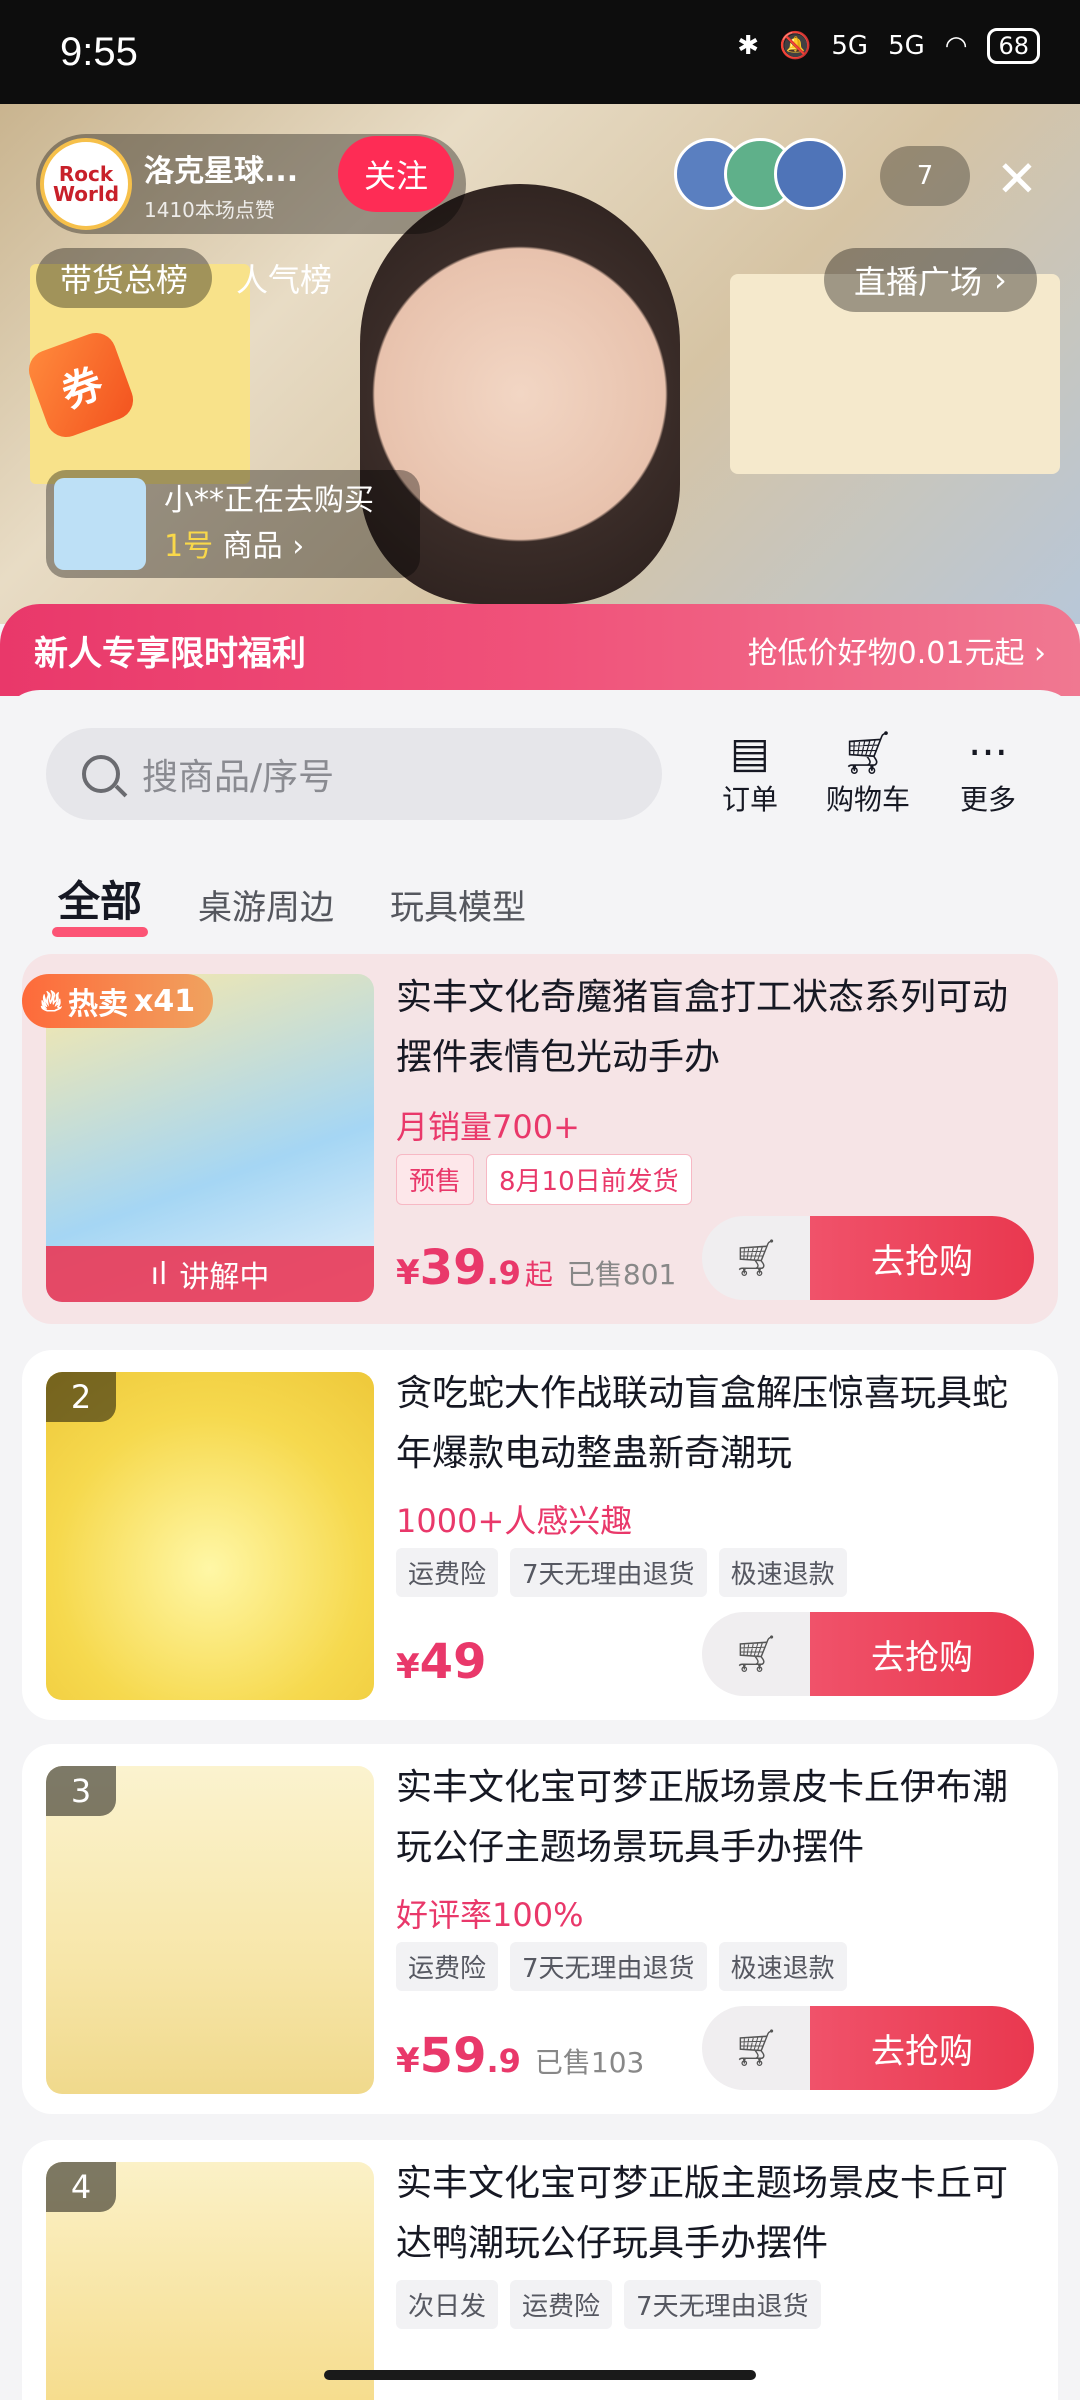  What do you see at coordinates (170, 653) in the screenshot?
I see `promo-title: 新人专享限时福利` at bounding box center [170, 653].